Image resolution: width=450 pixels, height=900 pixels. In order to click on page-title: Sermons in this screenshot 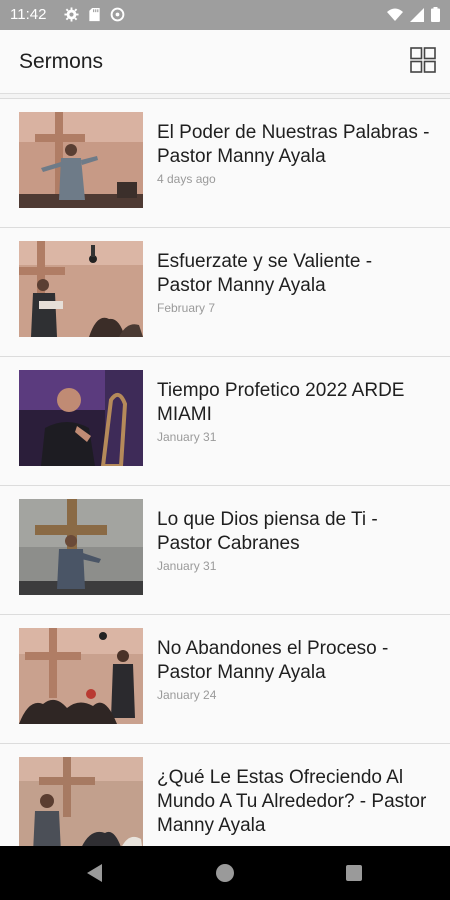, I will do `click(61, 61)`.